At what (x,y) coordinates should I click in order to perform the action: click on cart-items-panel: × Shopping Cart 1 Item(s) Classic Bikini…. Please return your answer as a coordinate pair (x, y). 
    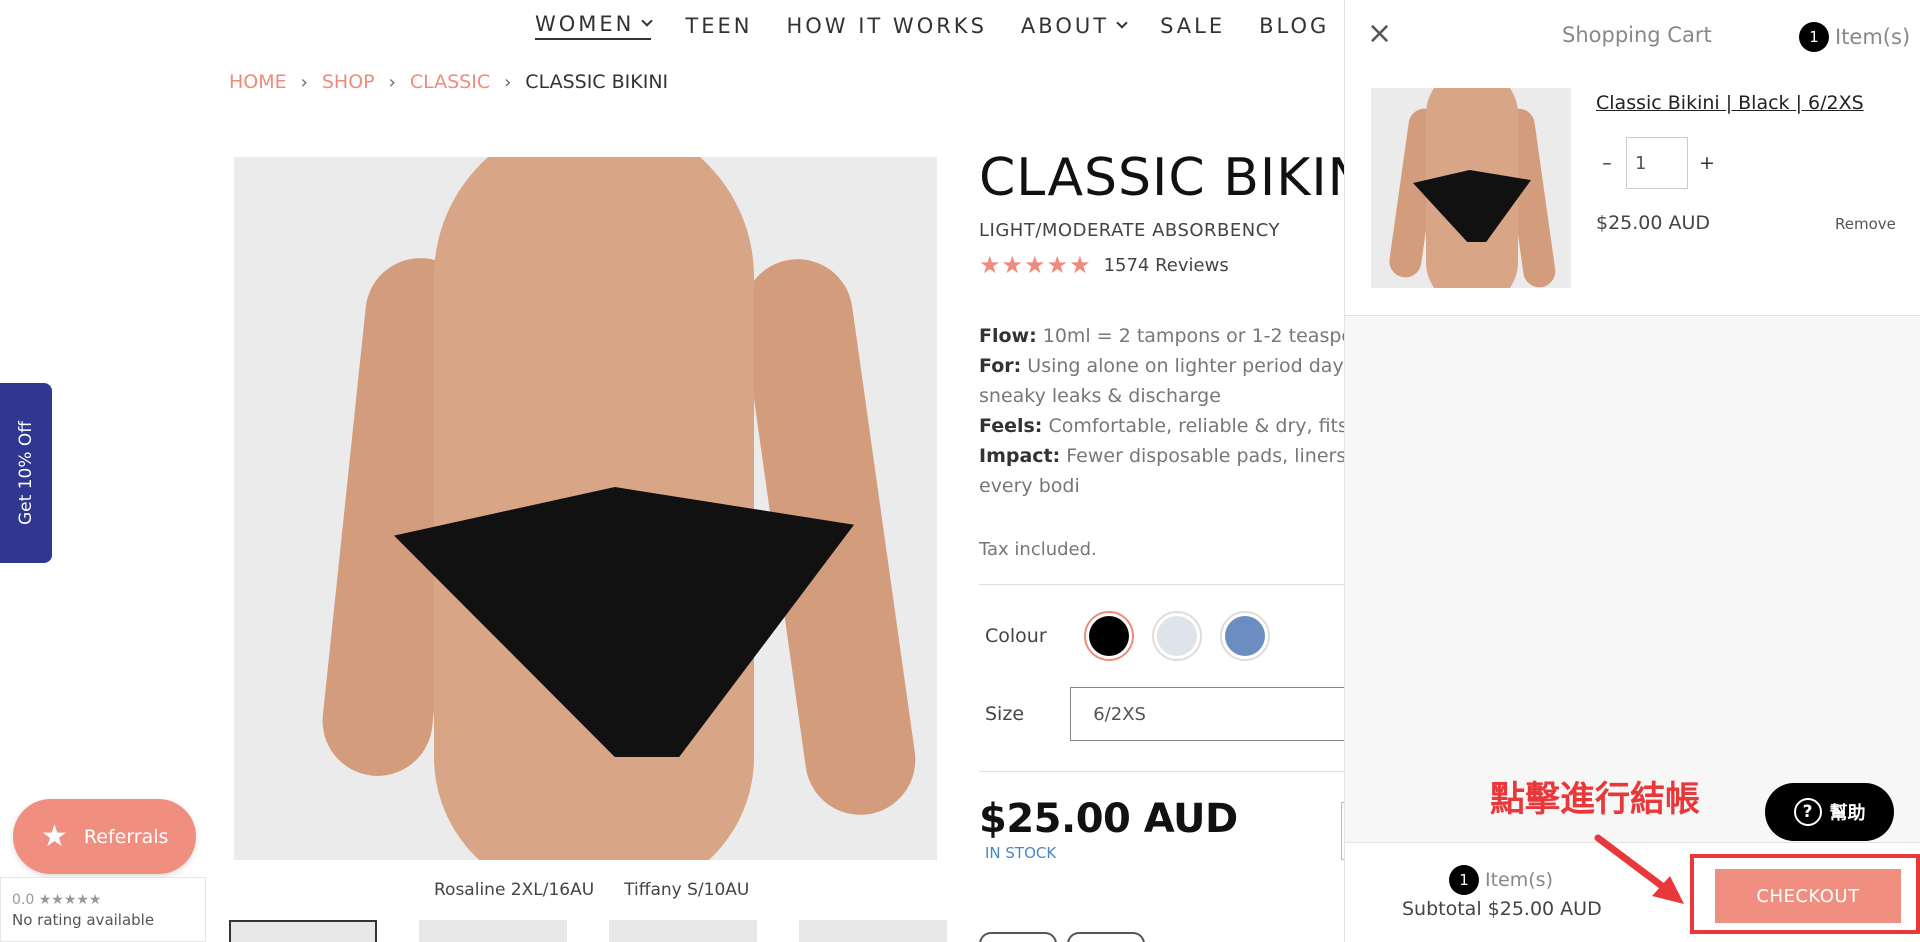
    Looking at the image, I should click on (1632, 158).